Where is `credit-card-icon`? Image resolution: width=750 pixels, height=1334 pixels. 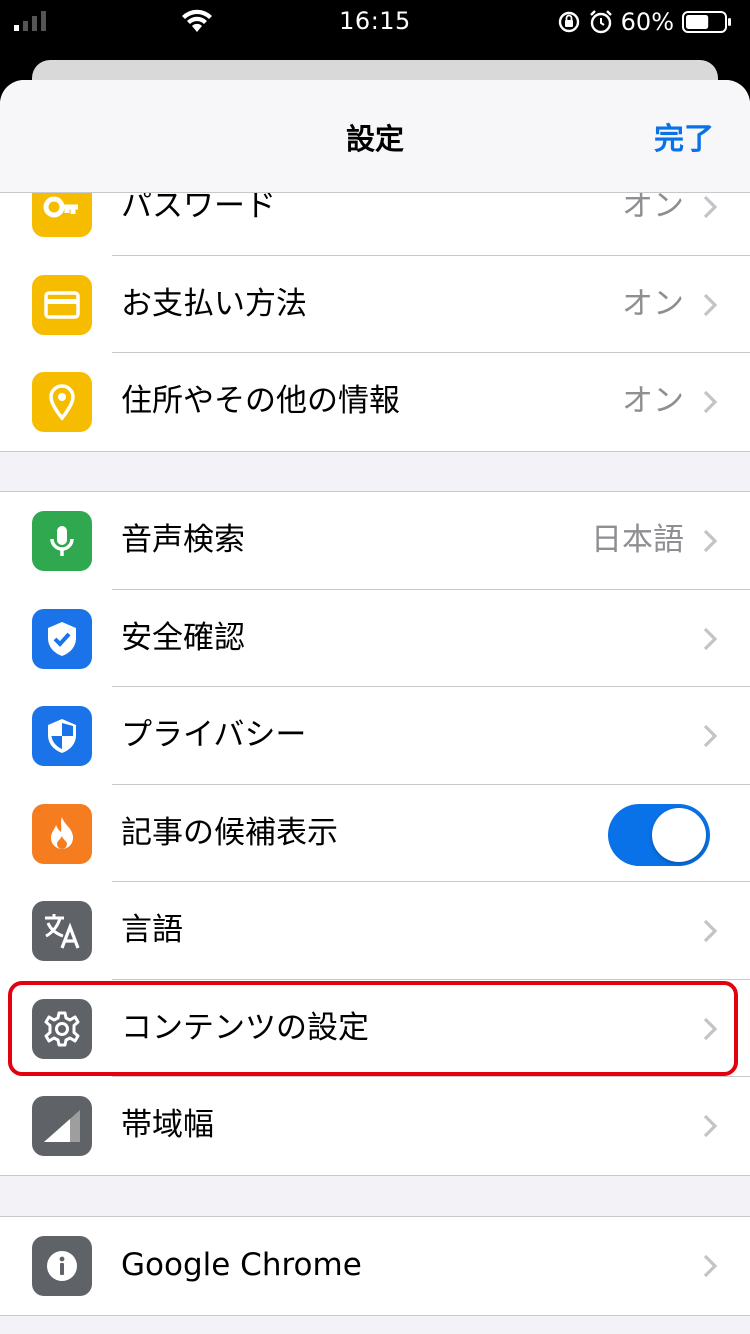 credit-card-icon is located at coordinates (62, 304).